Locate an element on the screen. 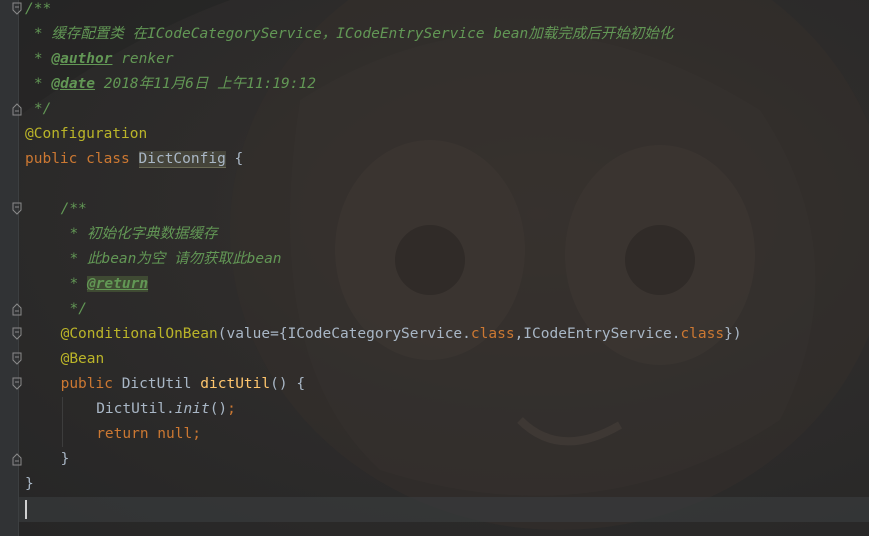 The height and width of the screenshot is (536, 869). code-line: return null; is located at coordinates (148, 434).